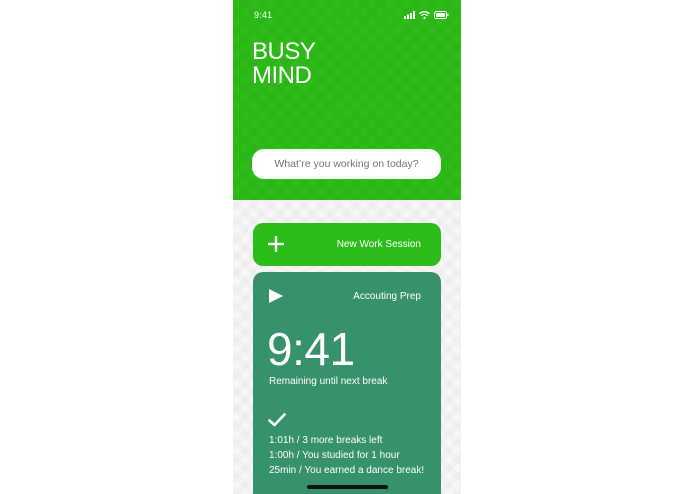  What do you see at coordinates (276, 244) in the screenshot?
I see `plus-icon` at bounding box center [276, 244].